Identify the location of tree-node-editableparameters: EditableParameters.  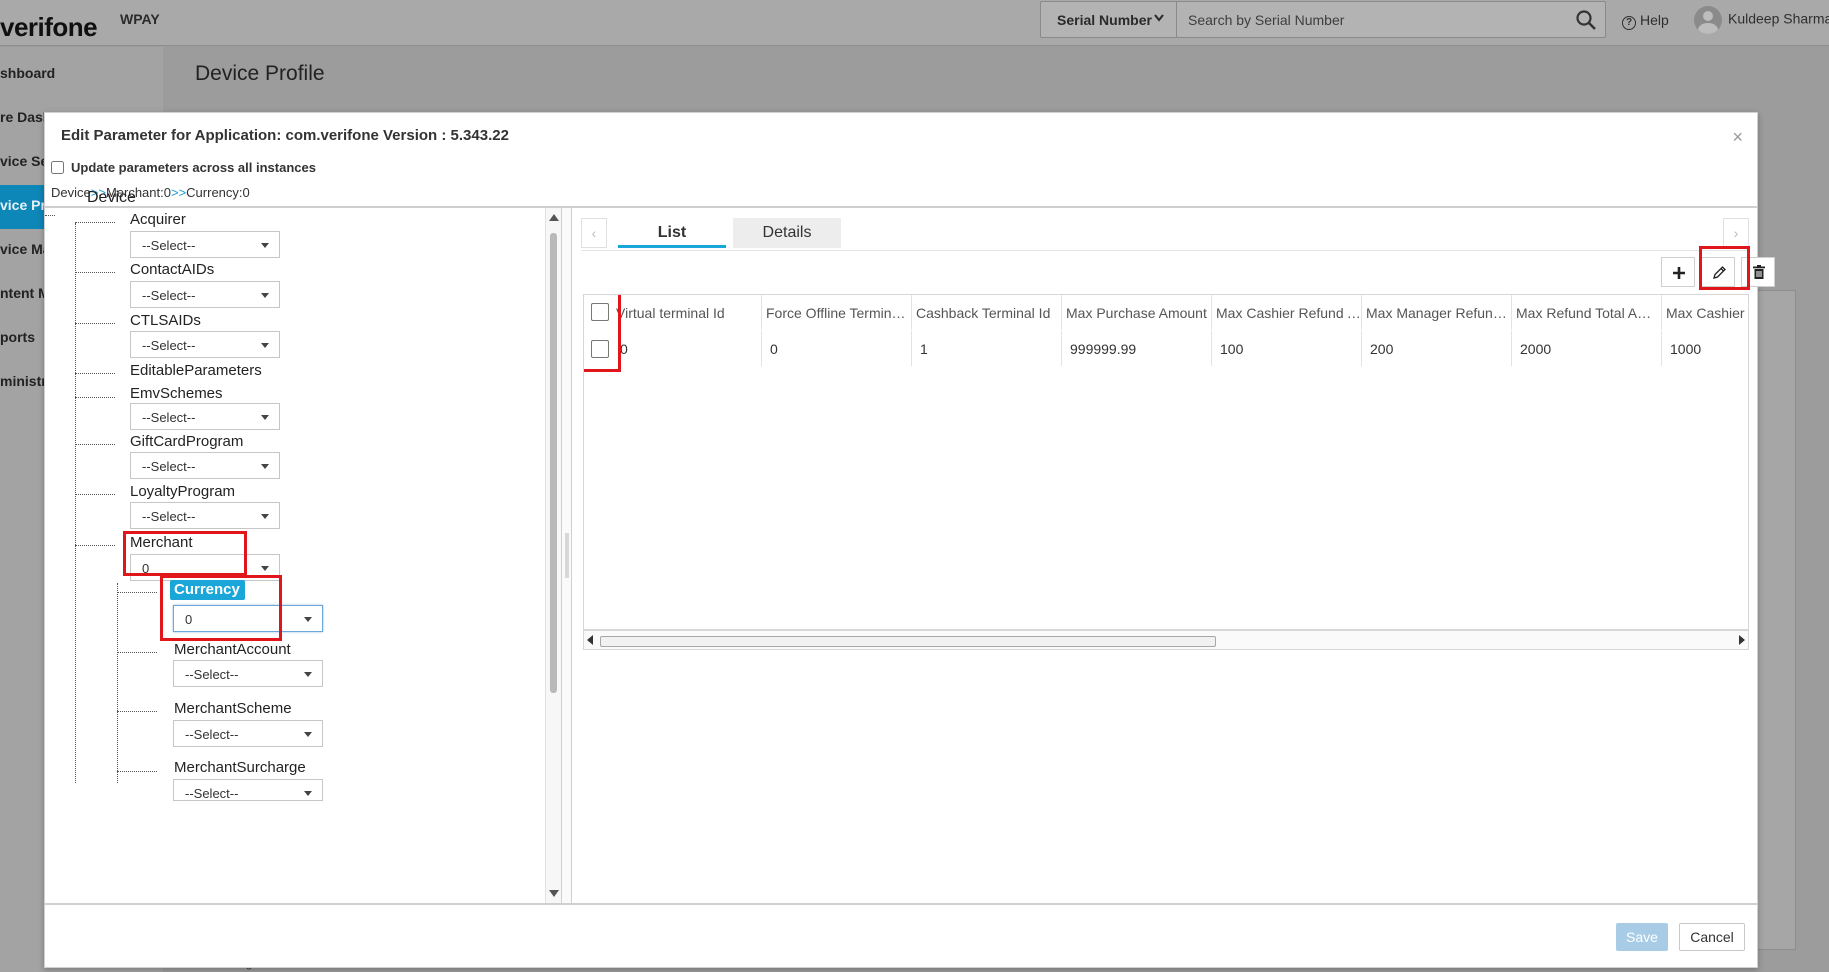
(196, 370).